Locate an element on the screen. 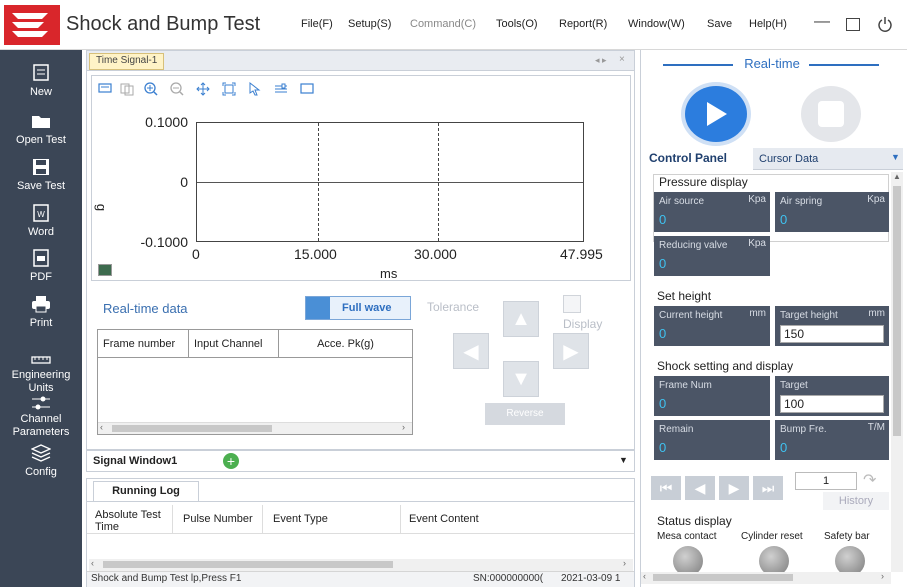  step-spinbox: 1 is located at coordinates (826, 481).